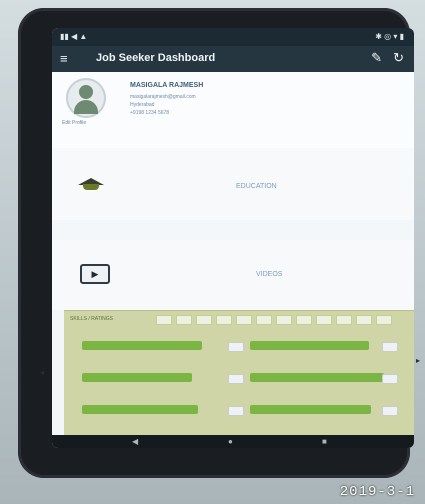 Image resolution: width=425 pixels, height=504 pixels. I want to click on left-arrow-icon: ◂, so click(42, 372).